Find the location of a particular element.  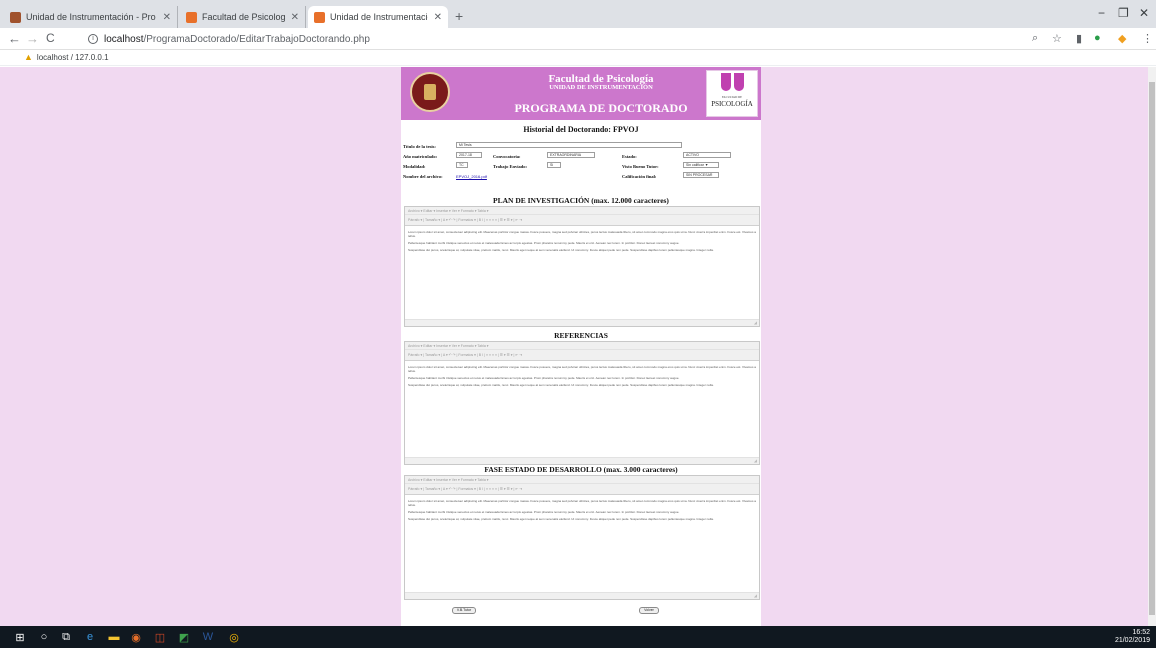

new-tab-button: + is located at coordinates (459, 16).